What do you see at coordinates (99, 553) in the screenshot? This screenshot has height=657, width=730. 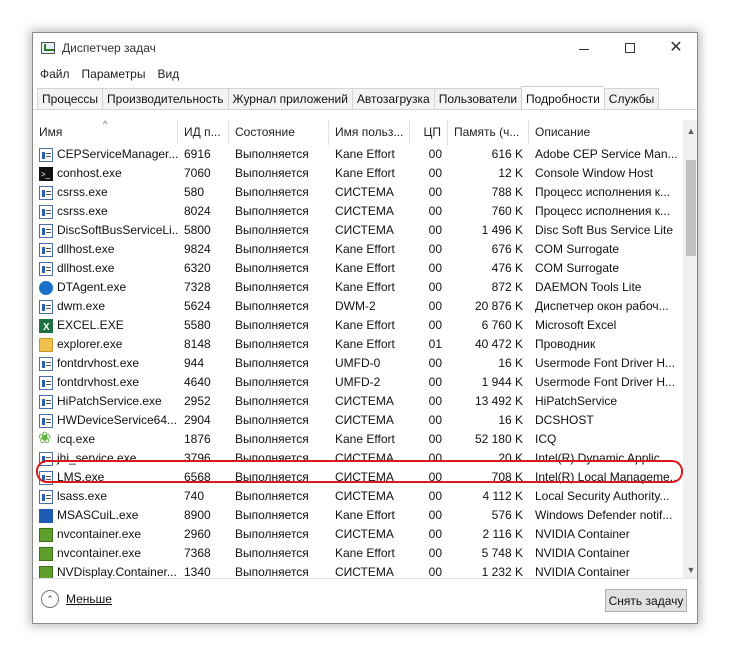 I see `process-name-text: nvcontainer.exe` at bounding box center [99, 553].